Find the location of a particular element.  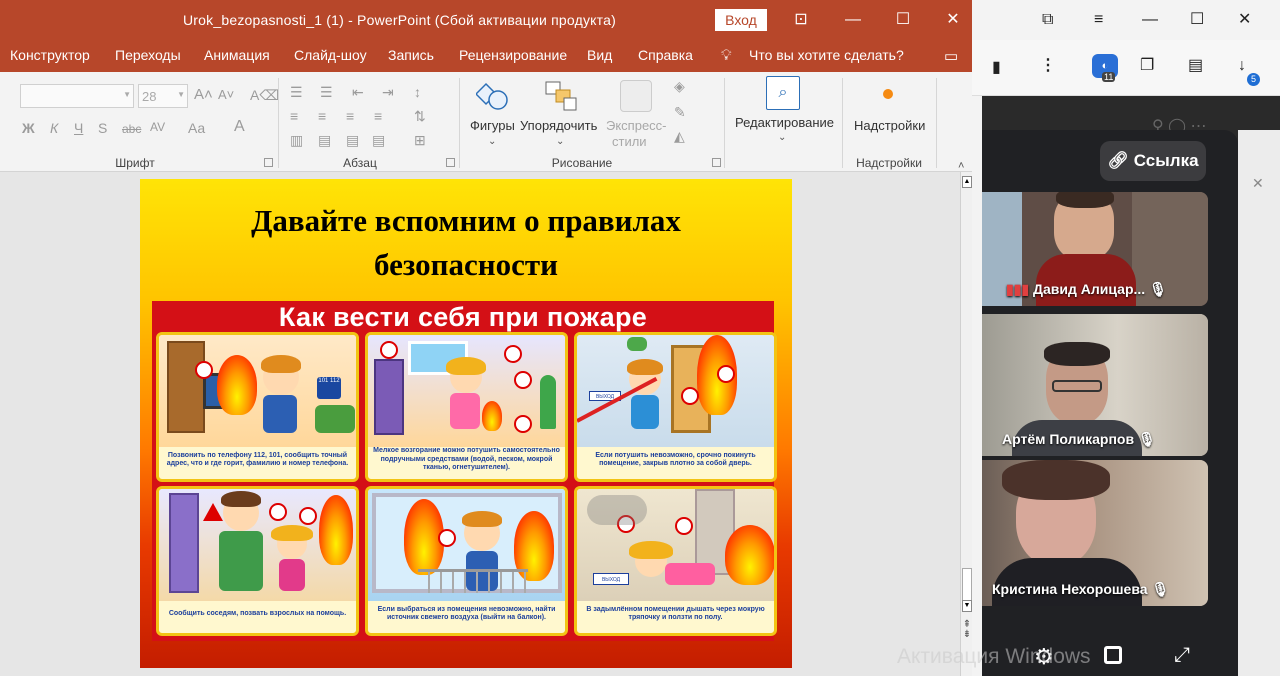

shapes-button: Фигуры is located at coordinates (492, 125).